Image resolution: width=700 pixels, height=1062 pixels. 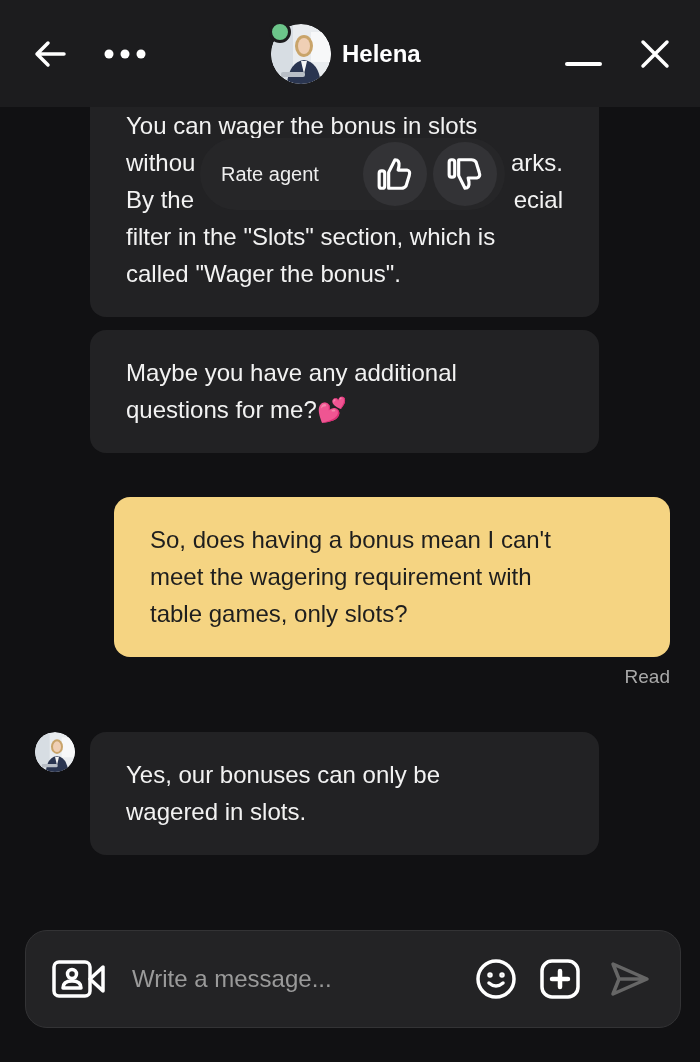 What do you see at coordinates (538, 200) in the screenshot?
I see `message-text: ecial` at bounding box center [538, 200].